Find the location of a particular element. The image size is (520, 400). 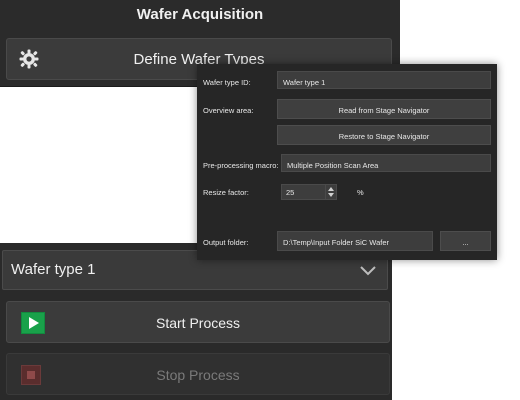

wafer-type-id-value: Wafer type 1 is located at coordinates (304, 82).